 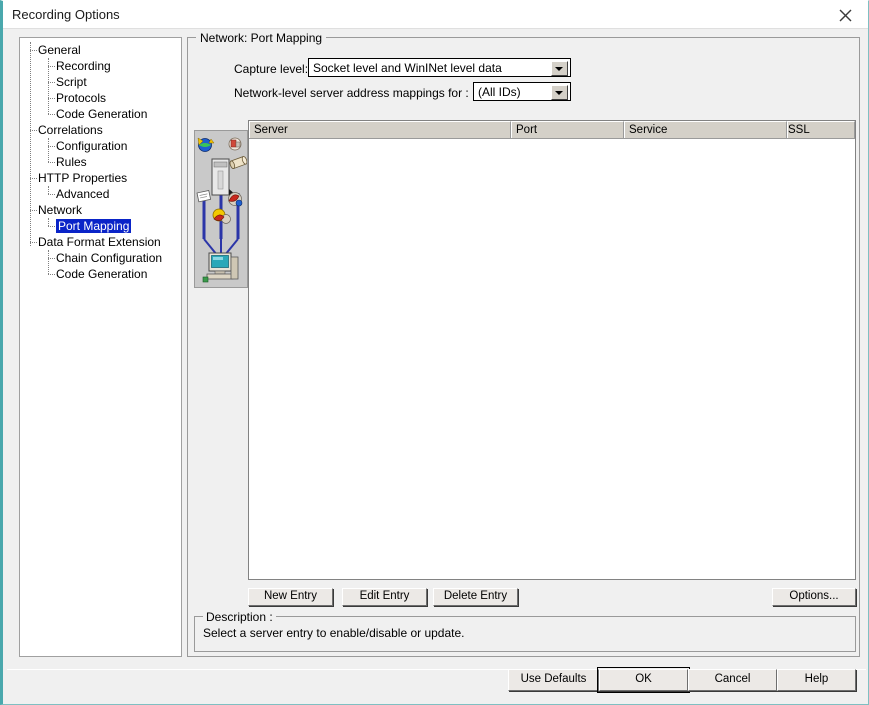 I want to click on network-topology-graphic, so click(x=221, y=210).